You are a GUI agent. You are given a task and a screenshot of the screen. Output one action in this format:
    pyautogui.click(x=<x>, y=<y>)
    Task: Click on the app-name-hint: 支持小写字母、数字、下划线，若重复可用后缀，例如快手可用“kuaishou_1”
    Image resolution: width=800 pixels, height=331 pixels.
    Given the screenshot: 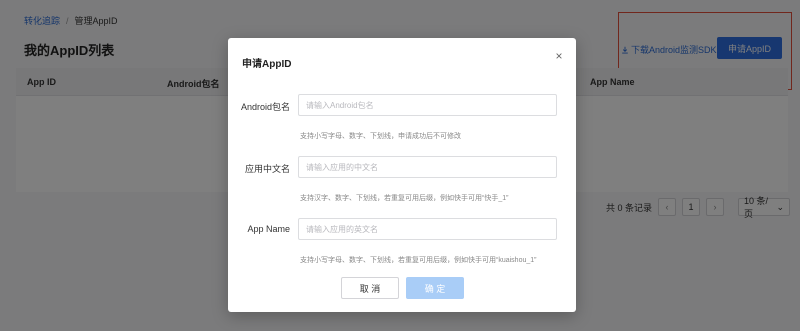 What is the action you would take?
    pyautogui.click(x=418, y=260)
    